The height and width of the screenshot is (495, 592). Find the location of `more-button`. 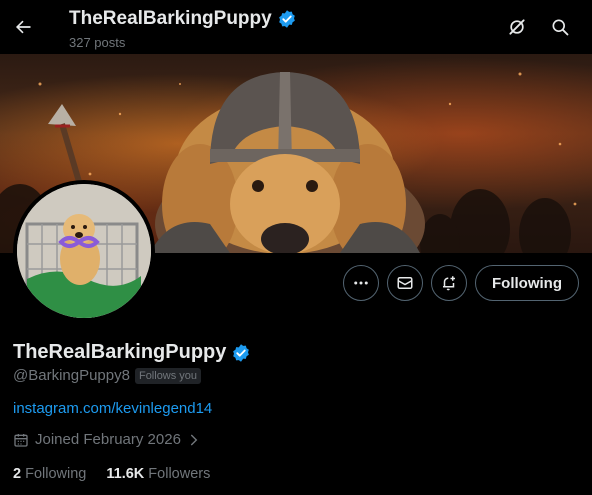

more-button is located at coordinates (361, 283).